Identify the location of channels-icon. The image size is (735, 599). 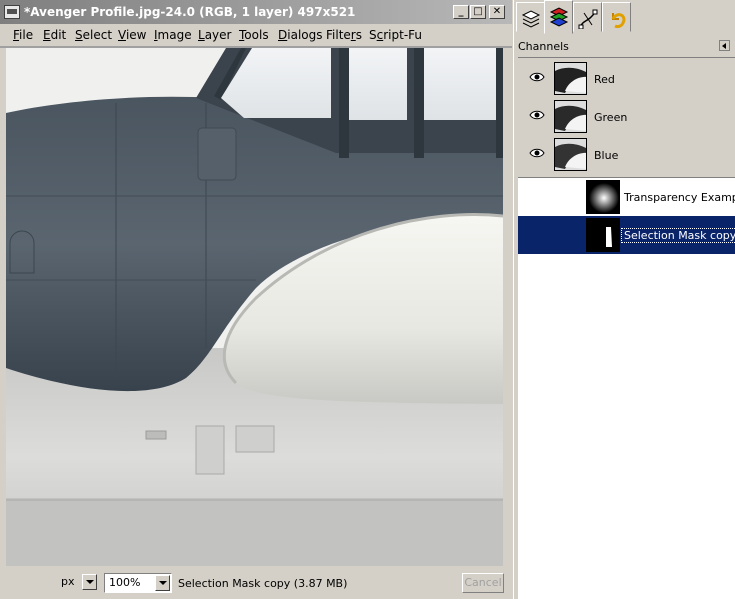
(559, 17).